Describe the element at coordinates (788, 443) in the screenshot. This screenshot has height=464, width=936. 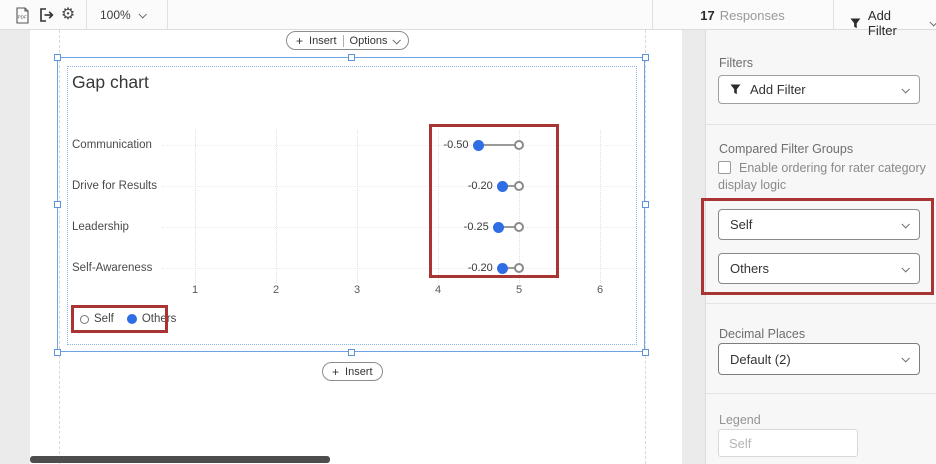
I see `legend-text-input` at that location.